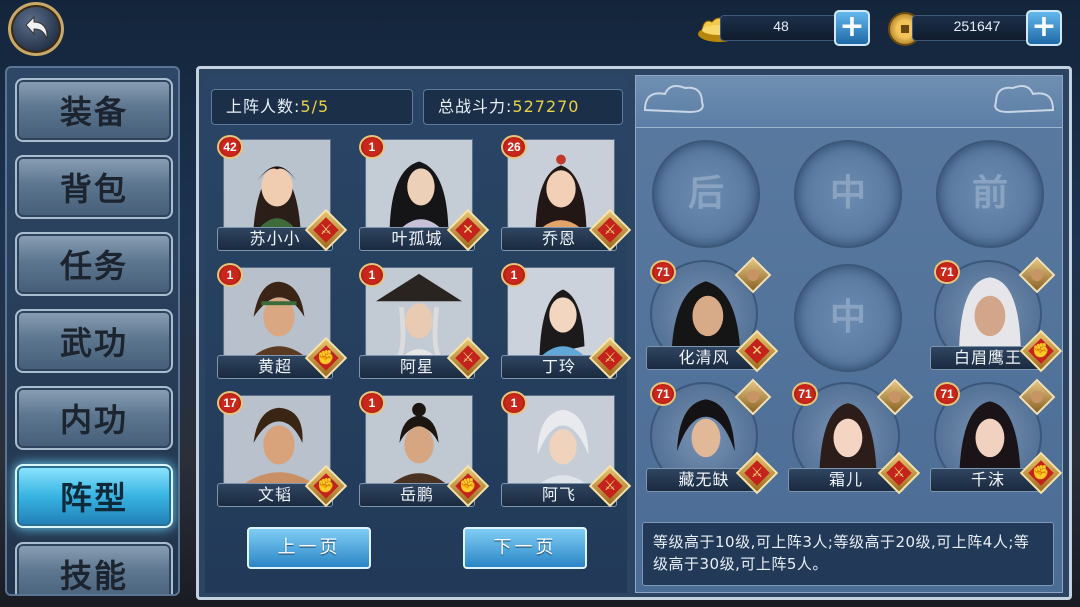 This screenshot has height=607, width=1080. Describe the element at coordinates (282, 451) in the screenshot. I see `hero-card: 17 文韬 ✊` at that location.